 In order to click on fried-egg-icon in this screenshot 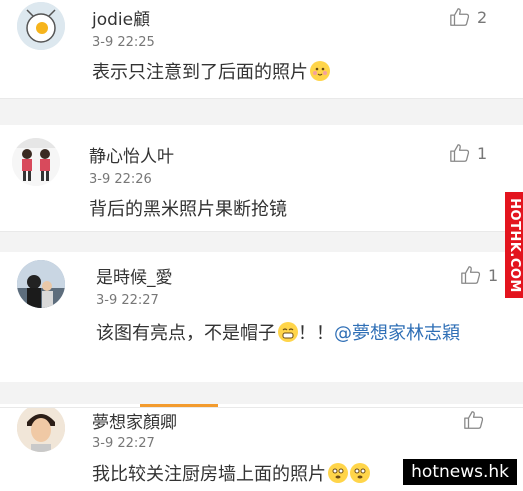, I will do `click(41, 26)`.